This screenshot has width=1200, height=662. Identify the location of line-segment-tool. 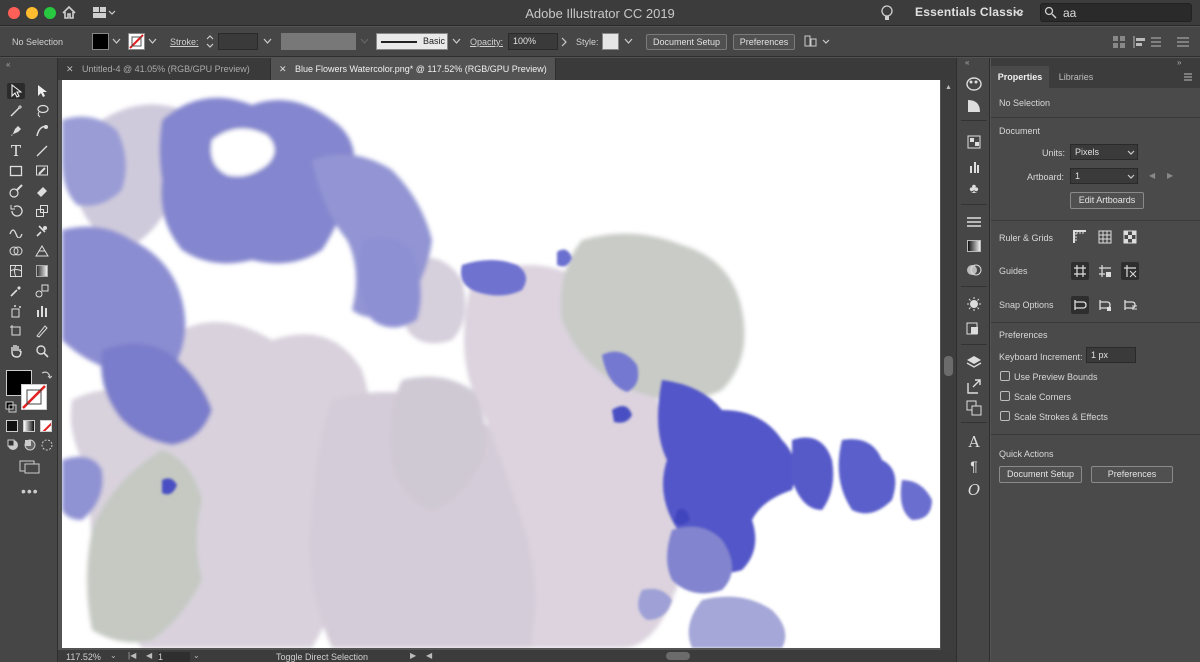
(42, 151).